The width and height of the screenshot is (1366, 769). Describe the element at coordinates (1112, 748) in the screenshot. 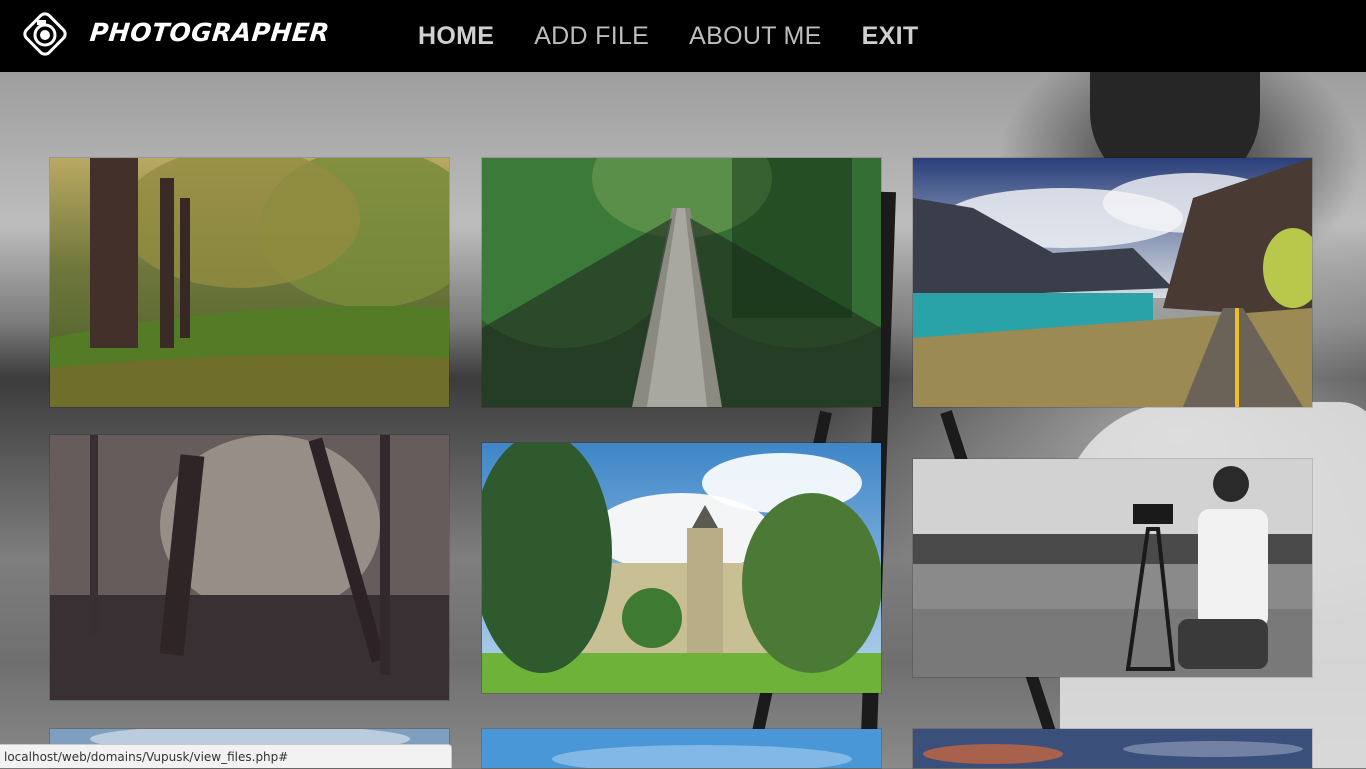

I see `photo-tile-sunset-sky` at that location.